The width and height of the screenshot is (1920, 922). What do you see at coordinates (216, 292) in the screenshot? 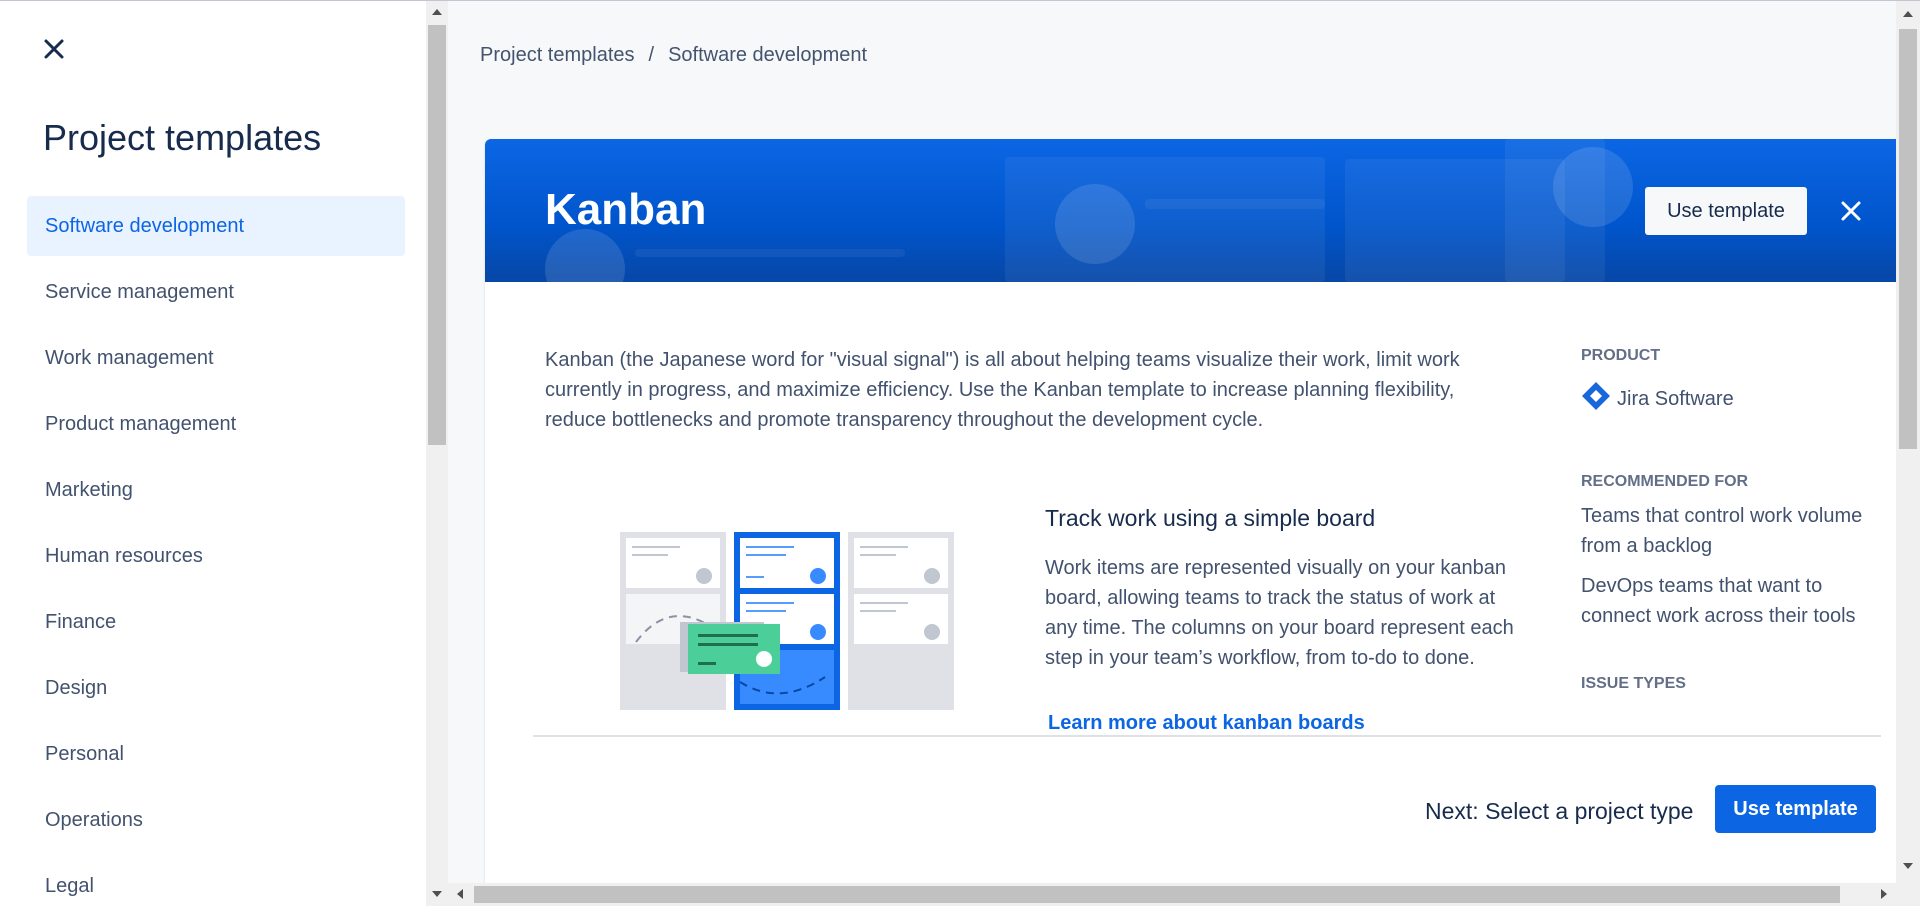
I see `sidebar-item-service-management: Service management` at bounding box center [216, 292].